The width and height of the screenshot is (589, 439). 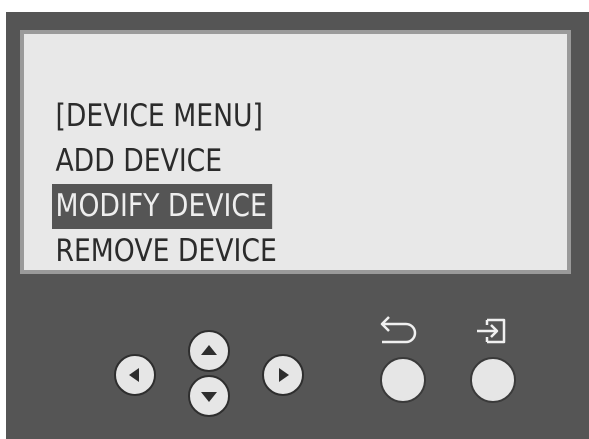 What do you see at coordinates (493, 380) in the screenshot?
I see `enter-button` at bounding box center [493, 380].